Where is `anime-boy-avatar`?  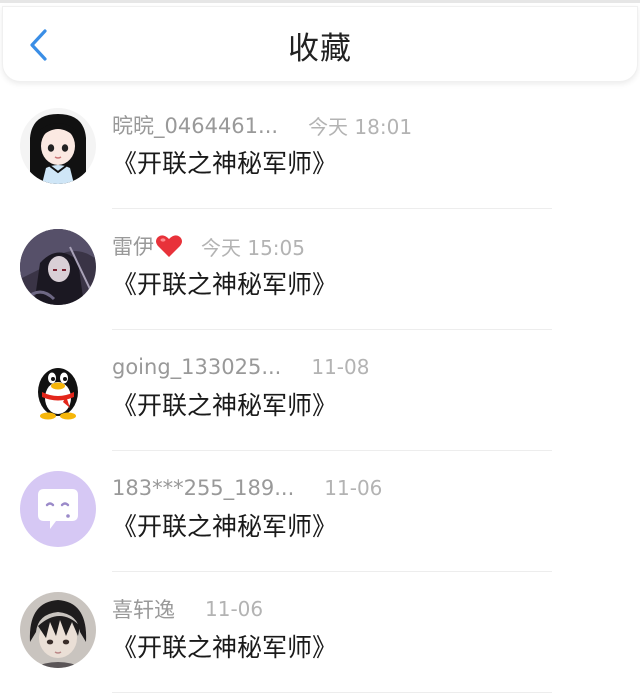 anime-boy-avatar is located at coordinates (58, 630).